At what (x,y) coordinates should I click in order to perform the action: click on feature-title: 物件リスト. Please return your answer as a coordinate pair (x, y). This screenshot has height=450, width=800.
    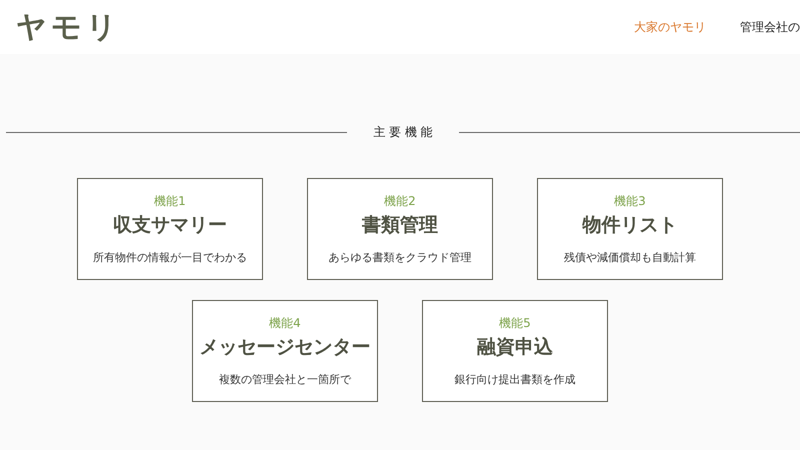
    Looking at the image, I should click on (630, 225).